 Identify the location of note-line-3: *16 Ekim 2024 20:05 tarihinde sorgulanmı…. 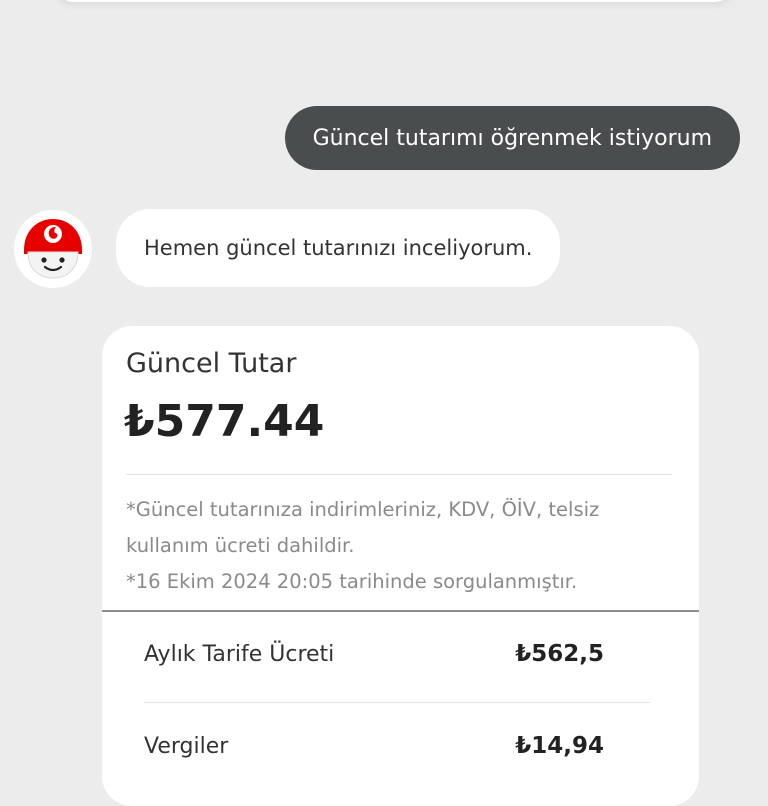
(352, 581).